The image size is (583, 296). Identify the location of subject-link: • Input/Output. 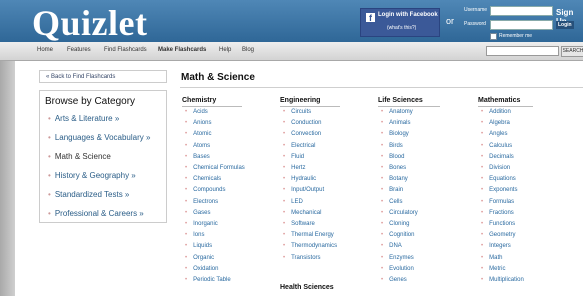
(303, 190).